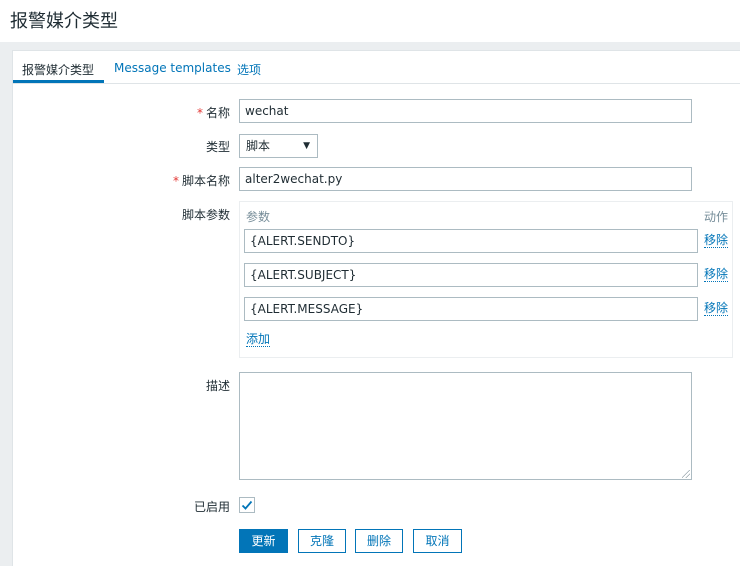  What do you see at coordinates (465, 426) in the screenshot?
I see `description-textarea` at bounding box center [465, 426].